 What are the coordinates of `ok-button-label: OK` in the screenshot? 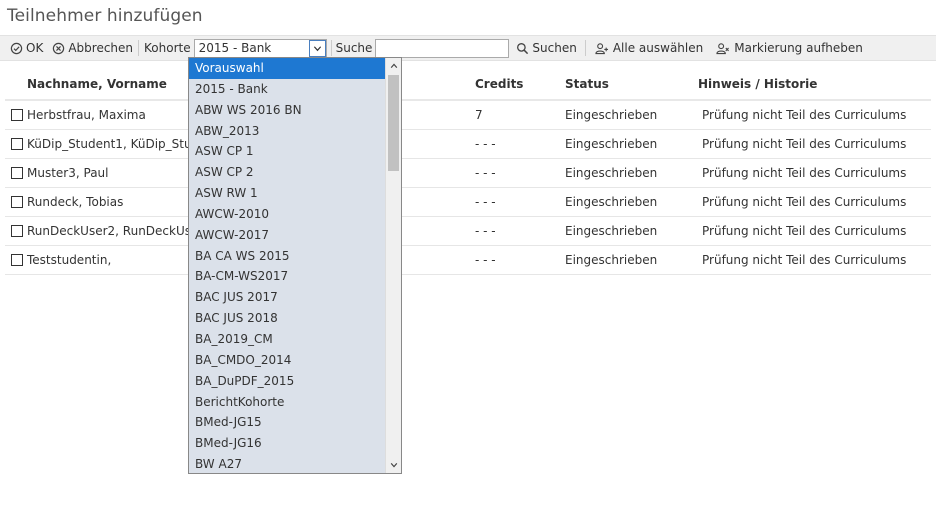 It's located at (35, 48).